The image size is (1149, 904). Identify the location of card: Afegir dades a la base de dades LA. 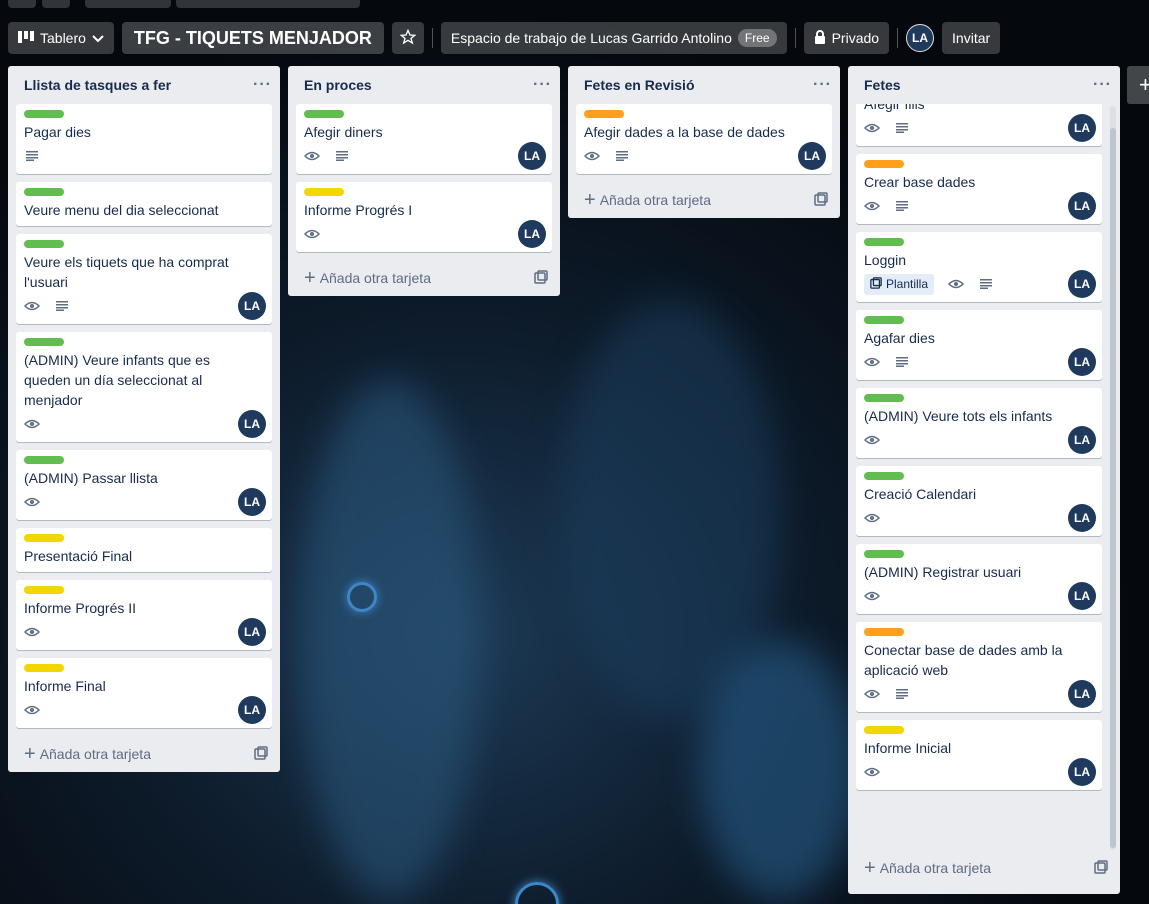
(704, 139).